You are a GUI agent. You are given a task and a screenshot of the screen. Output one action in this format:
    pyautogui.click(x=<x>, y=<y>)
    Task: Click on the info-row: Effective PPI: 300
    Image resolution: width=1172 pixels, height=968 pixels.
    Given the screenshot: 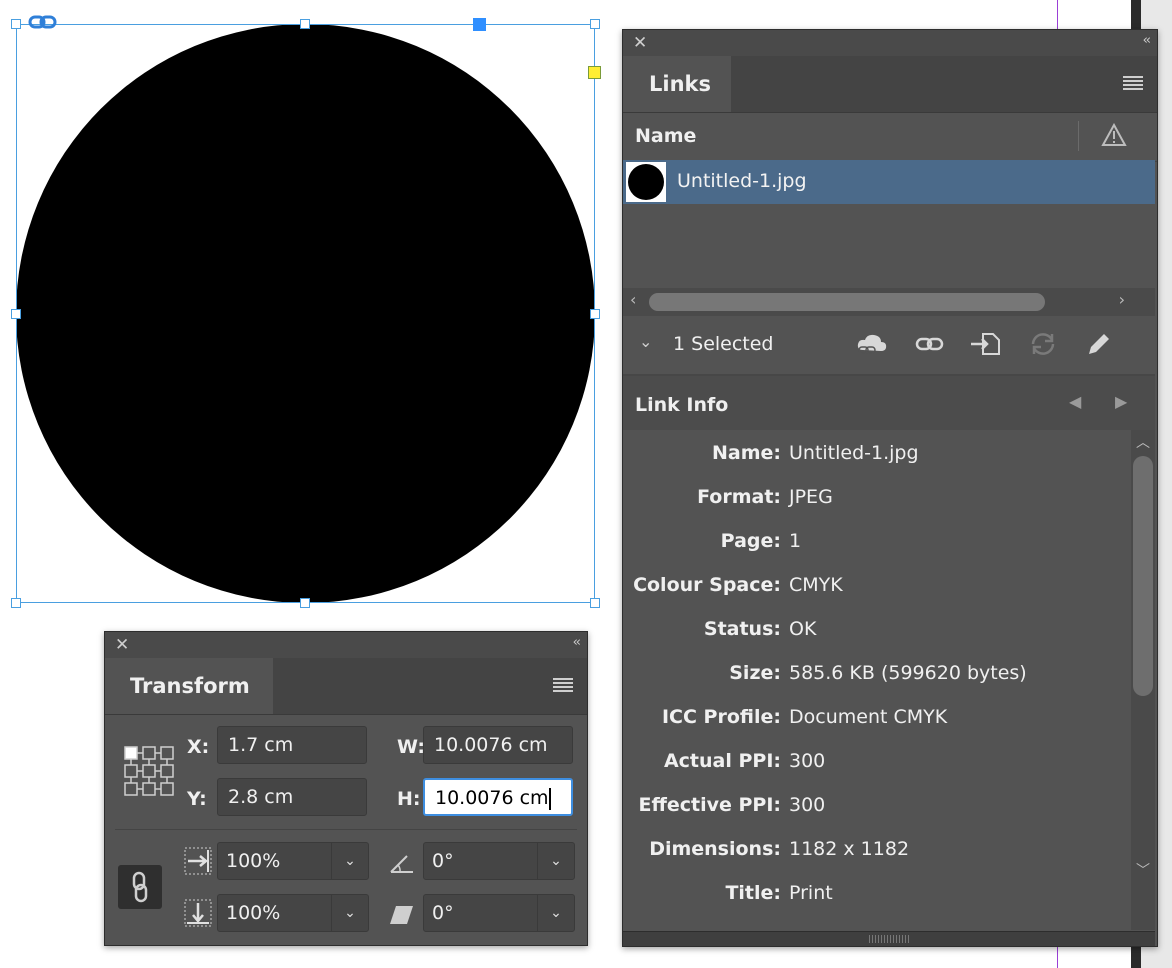 What is the action you would take?
    pyautogui.click(x=732, y=805)
    